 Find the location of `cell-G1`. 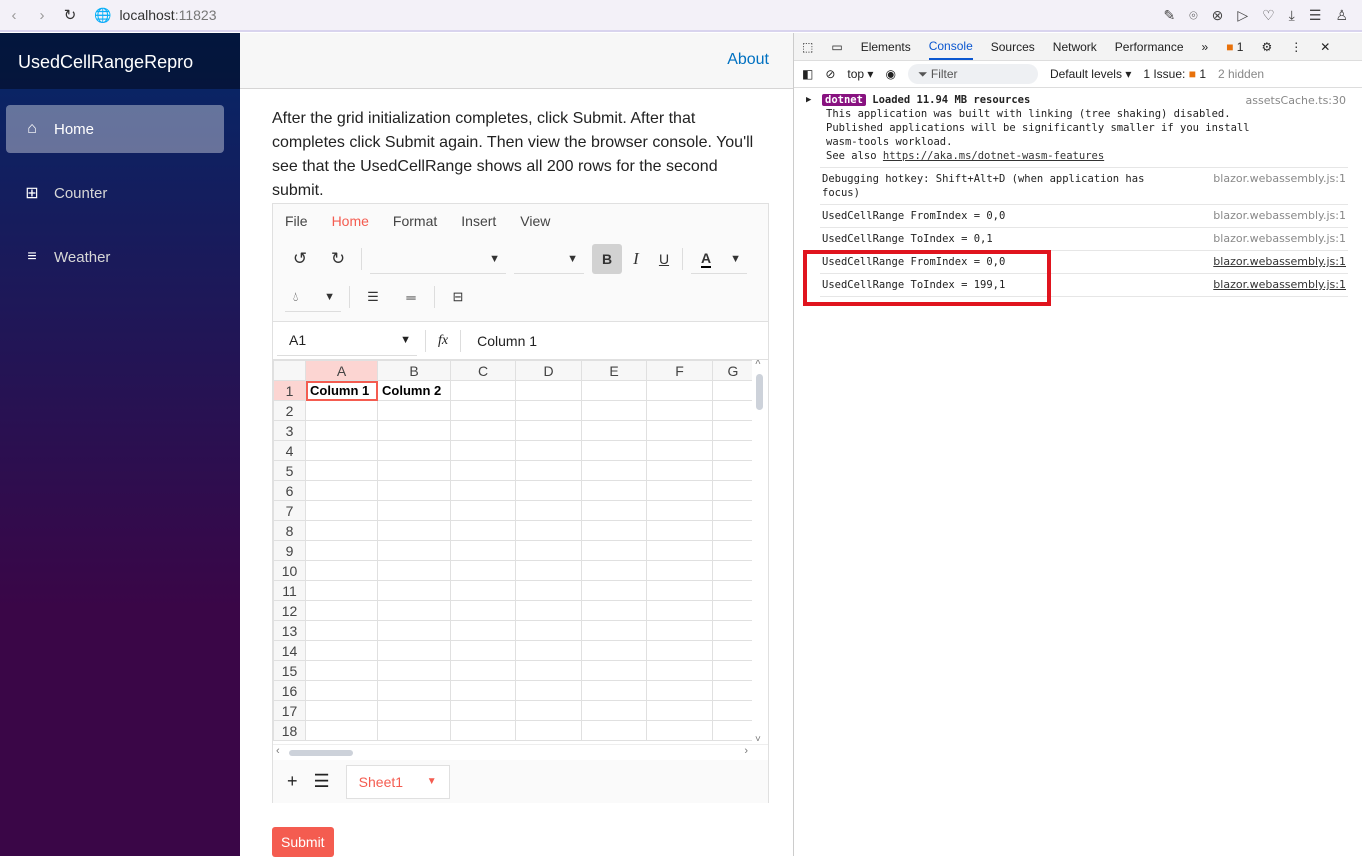

cell-G1 is located at coordinates (733, 390).